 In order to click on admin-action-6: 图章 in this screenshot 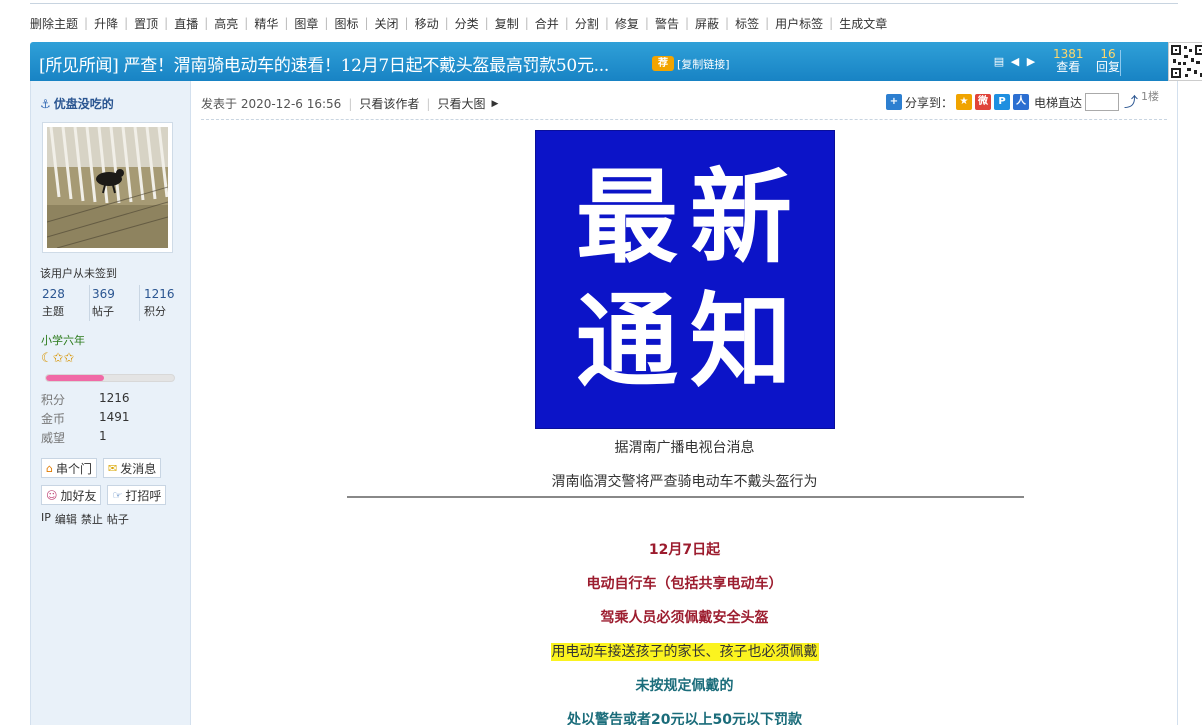, I will do `click(306, 23)`.